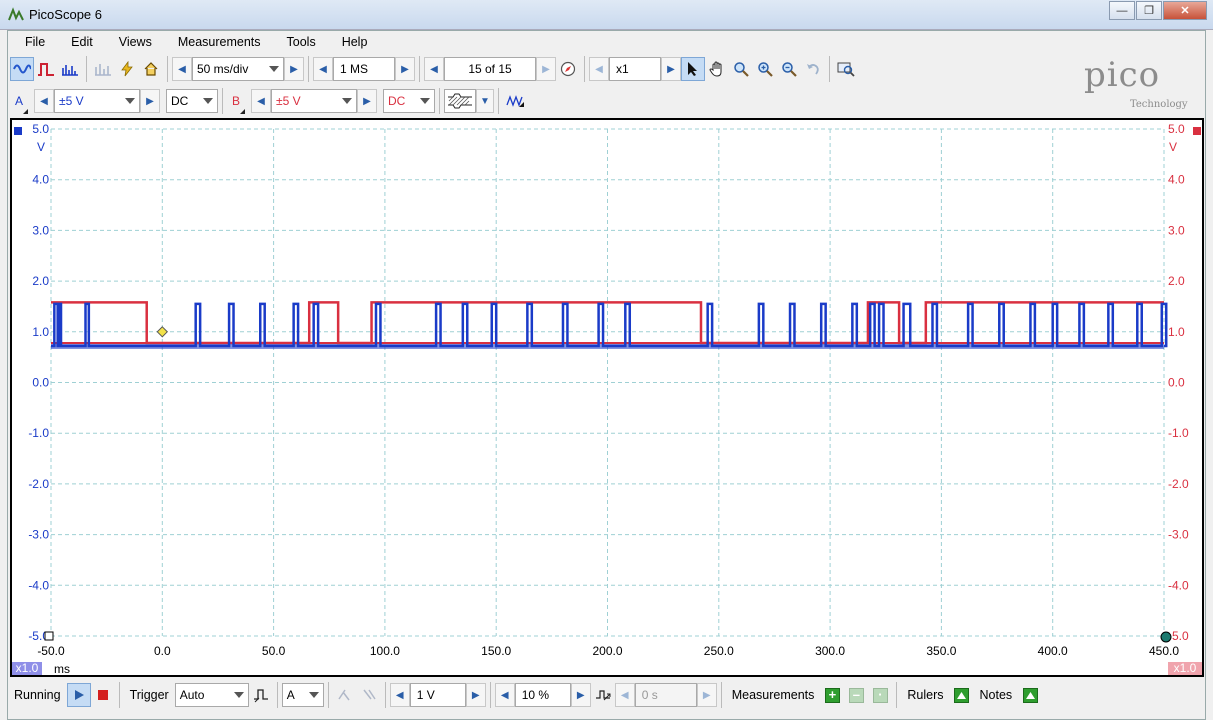 The width and height of the screenshot is (1213, 720). Describe the element at coordinates (741, 69) in the screenshot. I see `zoom-window-button` at that location.